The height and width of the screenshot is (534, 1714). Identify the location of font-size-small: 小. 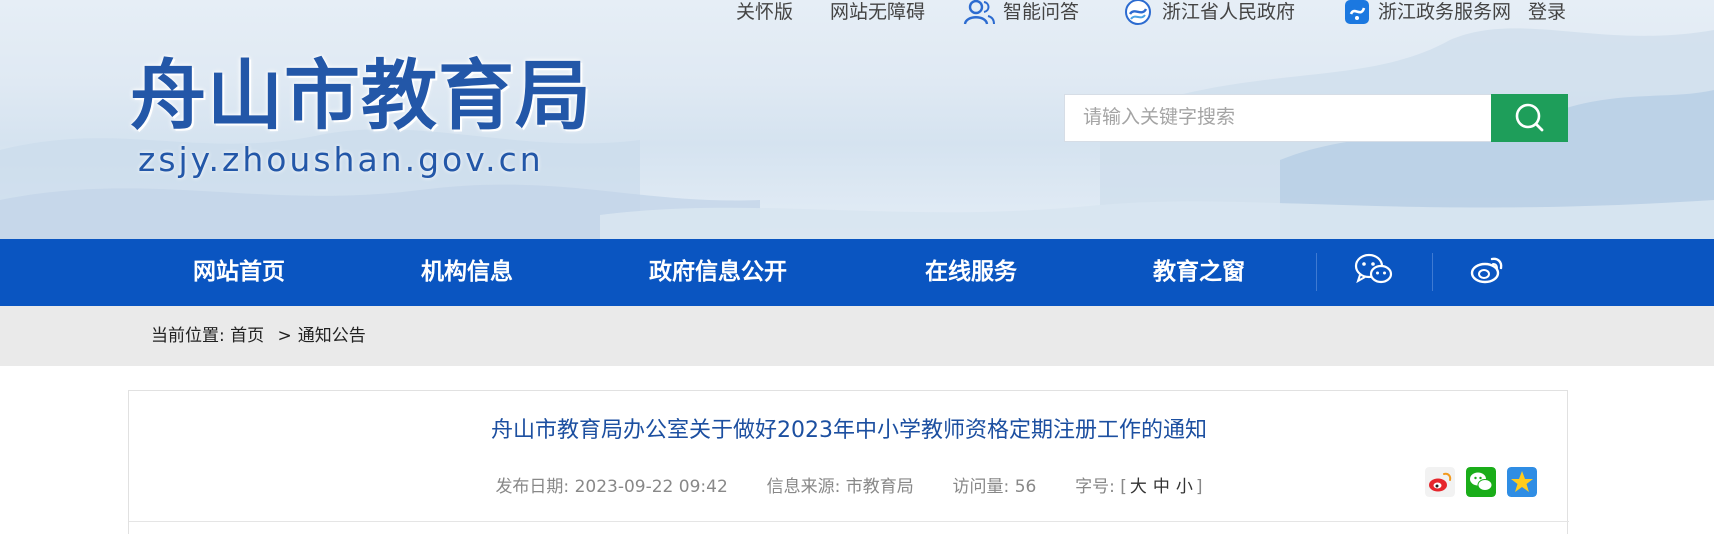
(1184, 487).